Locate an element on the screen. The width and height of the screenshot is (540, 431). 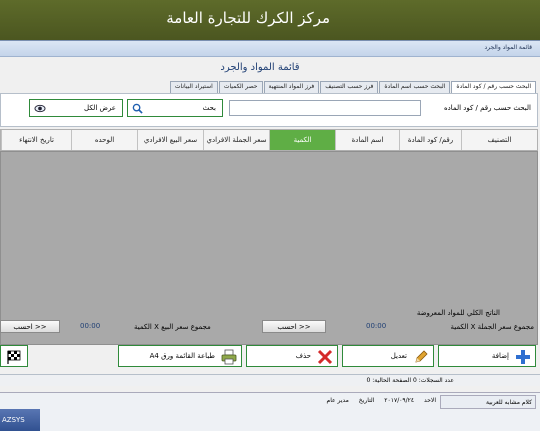
totals-heading: الناتج الكلي للمواد المعروضة is located at coordinates (458, 313).